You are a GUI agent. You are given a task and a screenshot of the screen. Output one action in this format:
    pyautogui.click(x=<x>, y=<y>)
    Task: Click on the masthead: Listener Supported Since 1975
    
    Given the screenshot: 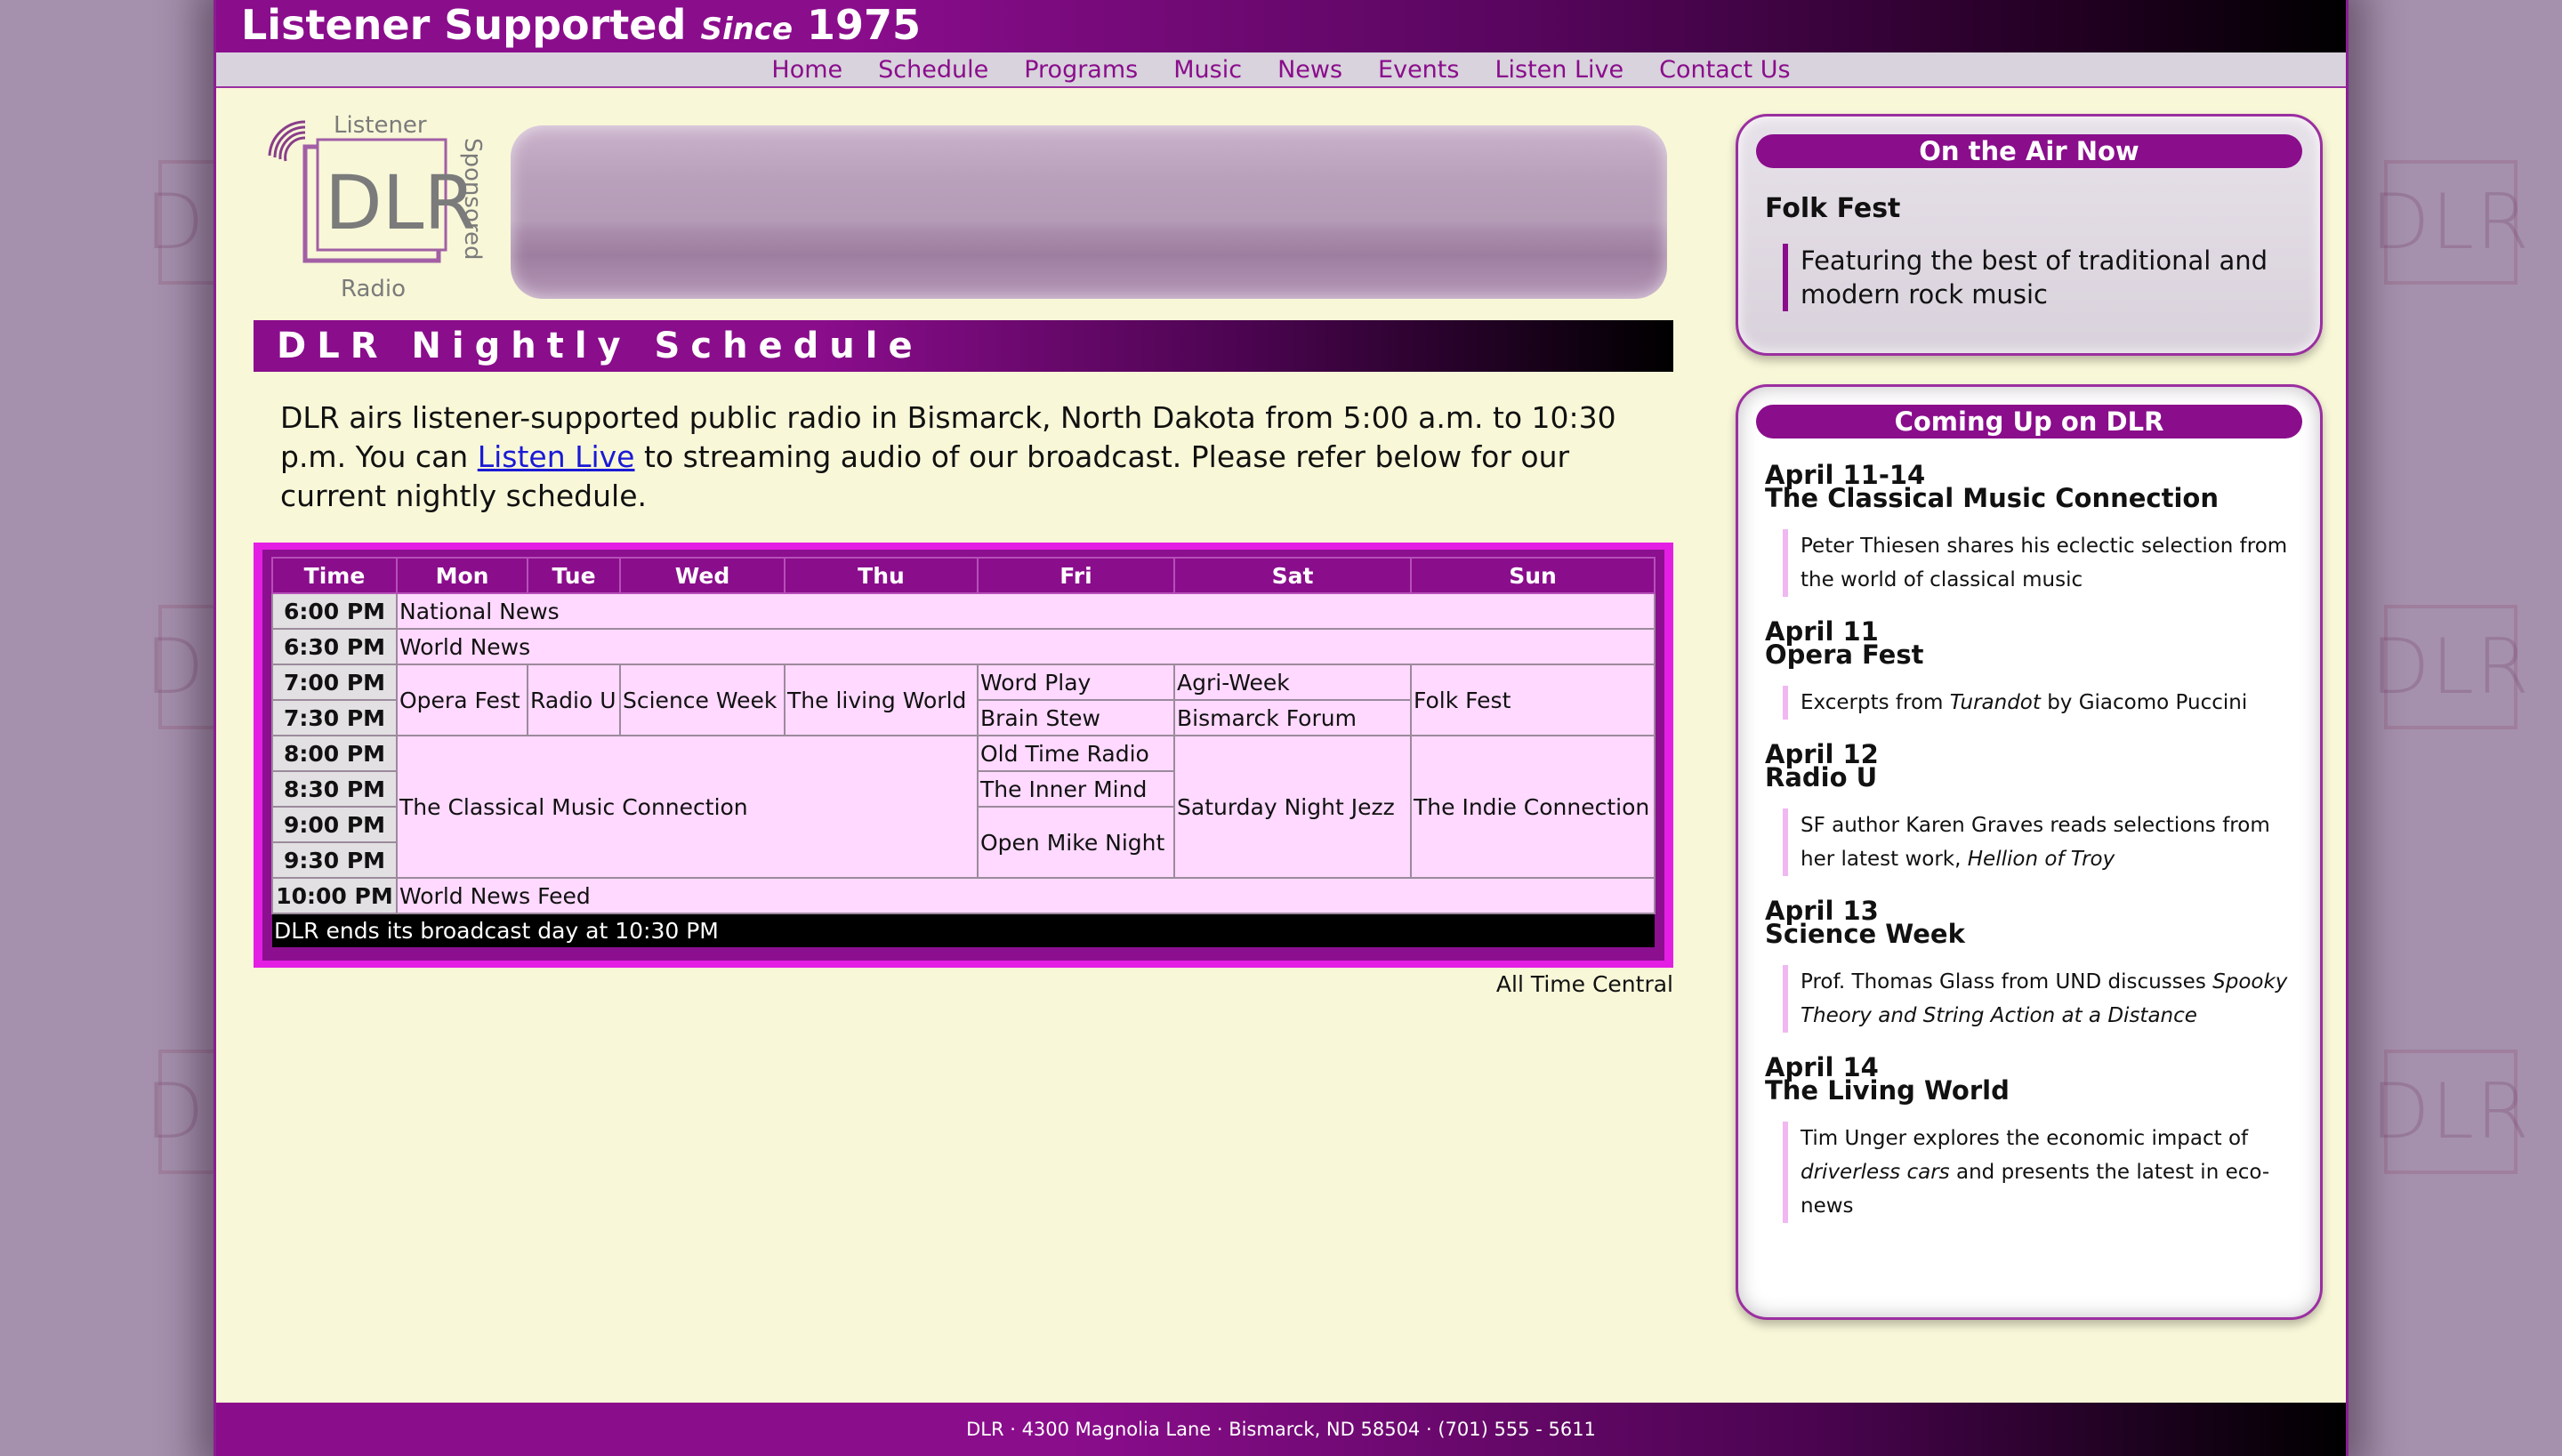 What is the action you would take?
    pyautogui.click(x=1281, y=26)
    